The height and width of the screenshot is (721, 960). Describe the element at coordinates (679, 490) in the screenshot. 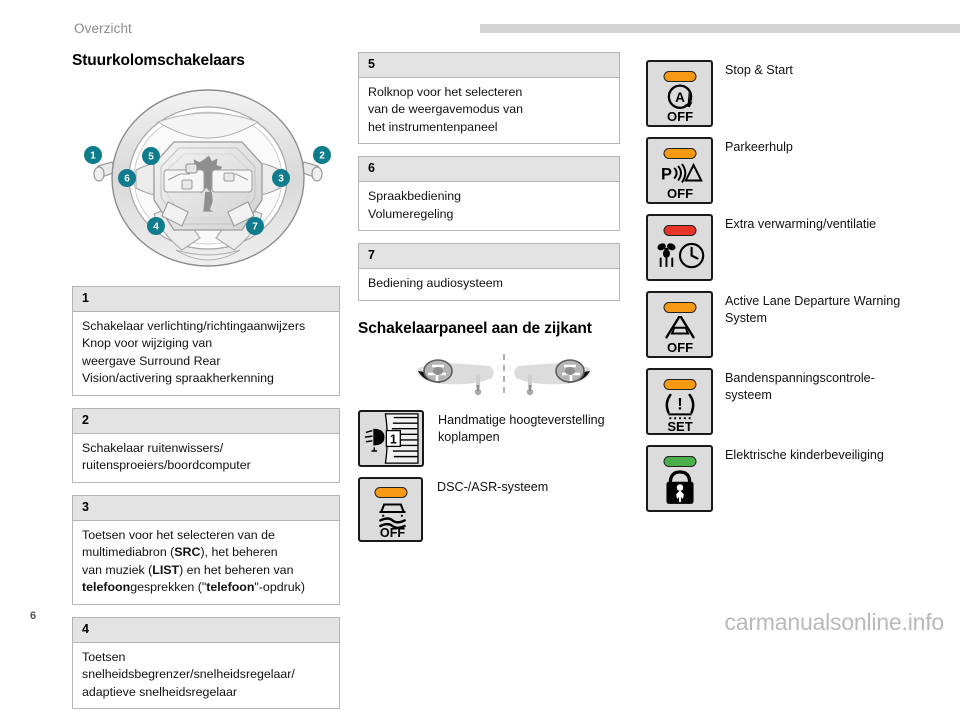

I see `child-lock-glyph` at that location.